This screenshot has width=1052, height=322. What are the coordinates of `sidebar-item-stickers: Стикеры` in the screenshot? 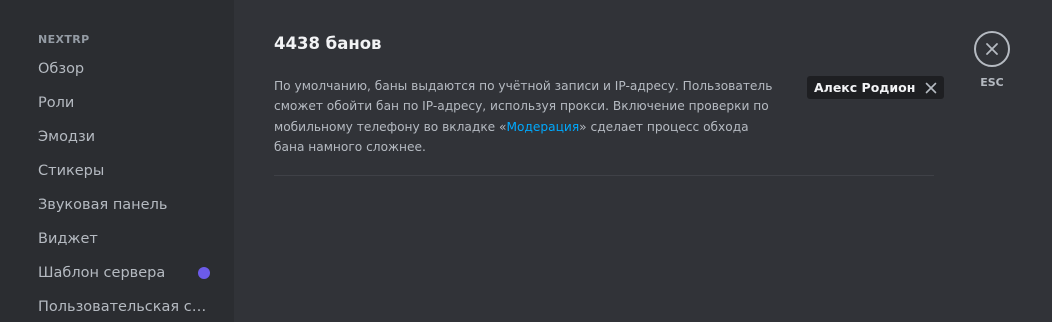 It's located at (125, 171).